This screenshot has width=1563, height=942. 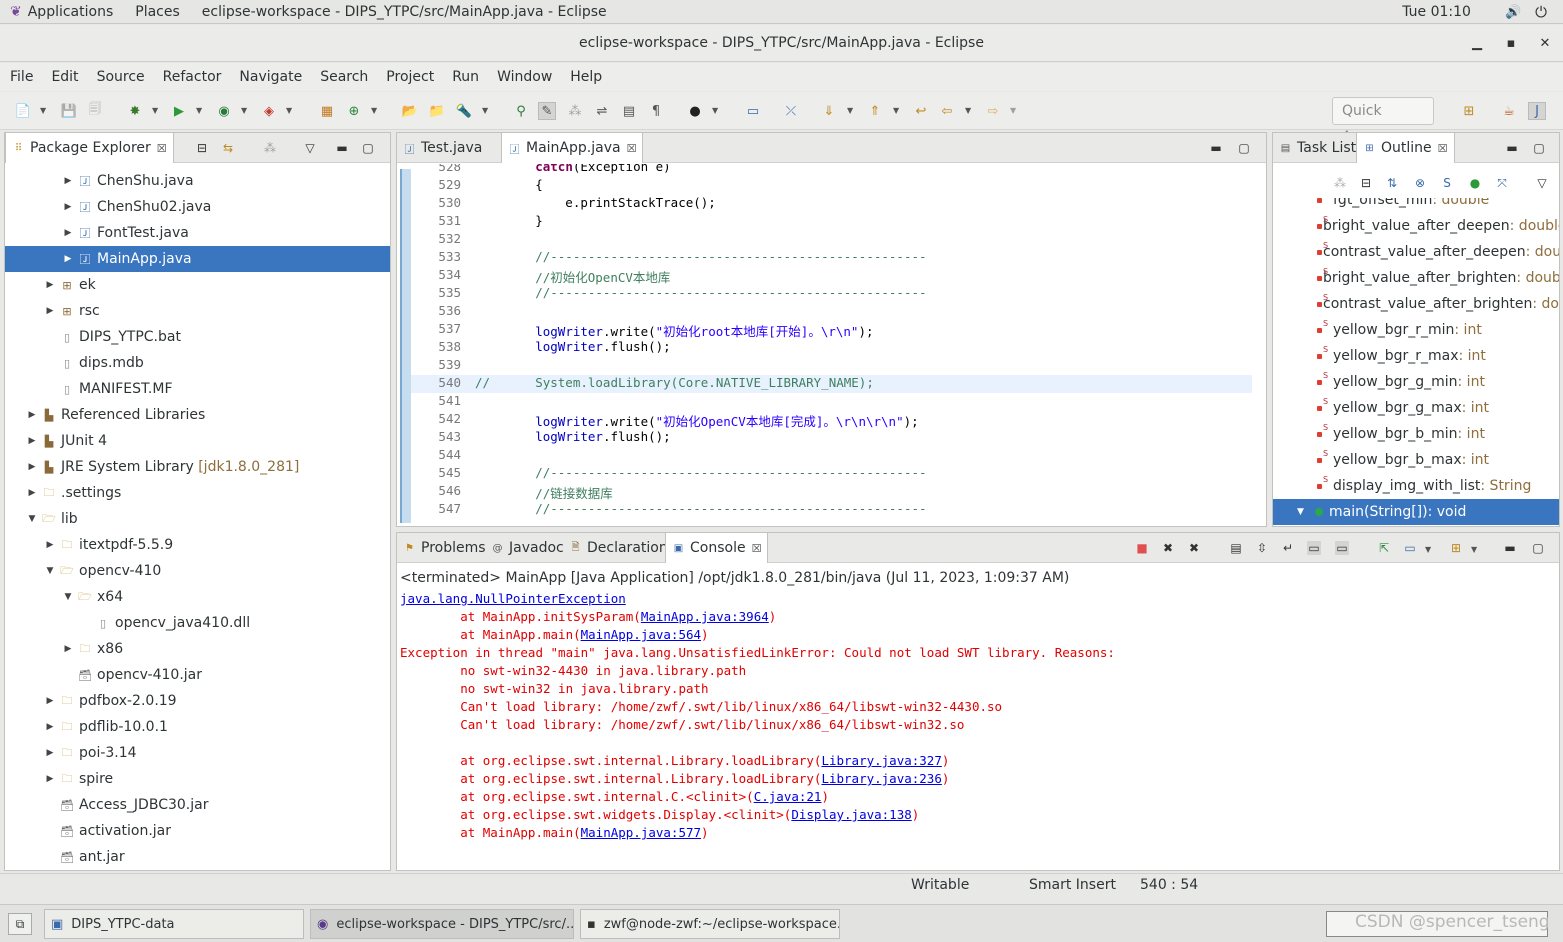 I want to click on run-dropdown-icon: ▼, so click(x=199, y=110).